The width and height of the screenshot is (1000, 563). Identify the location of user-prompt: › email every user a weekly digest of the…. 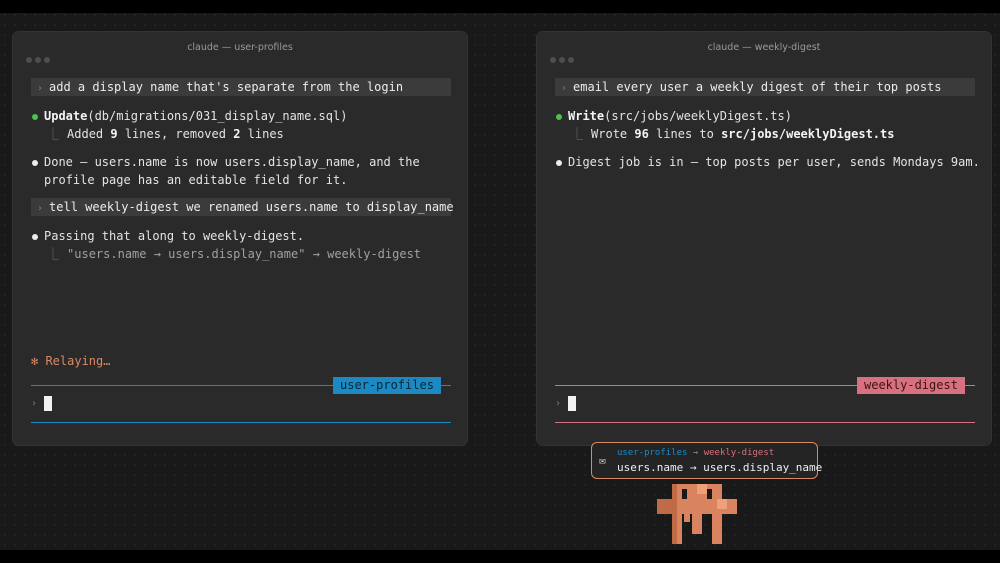
(765, 87).